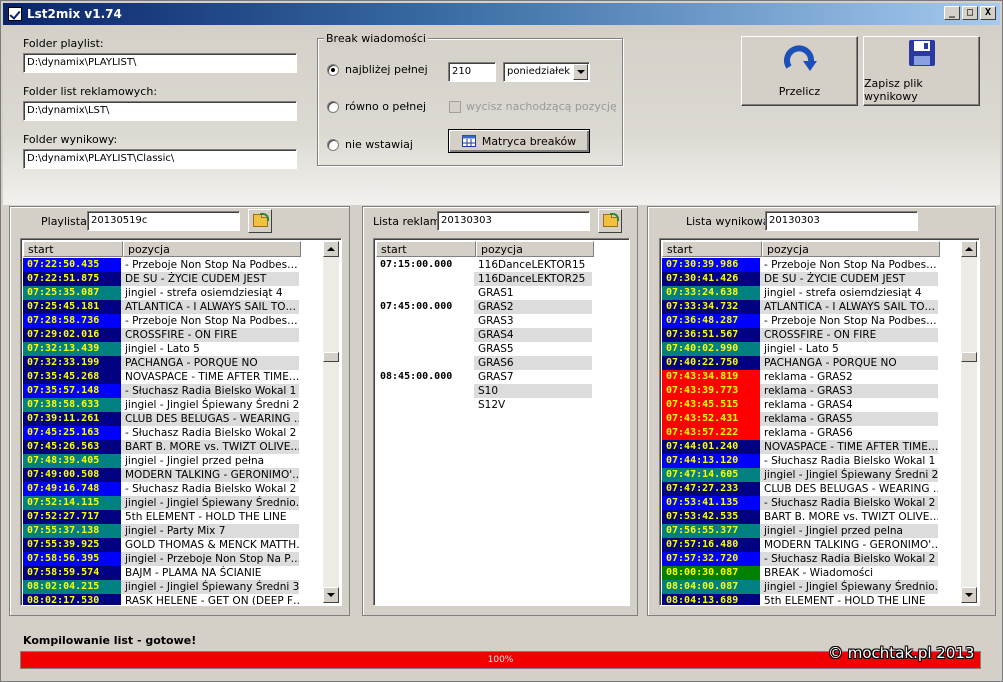  What do you see at coordinates (800, 377) in the screenshot?
I see `list-row: 07:43:34.819 reklama - GRAS2` at bounding box center [800, 377].